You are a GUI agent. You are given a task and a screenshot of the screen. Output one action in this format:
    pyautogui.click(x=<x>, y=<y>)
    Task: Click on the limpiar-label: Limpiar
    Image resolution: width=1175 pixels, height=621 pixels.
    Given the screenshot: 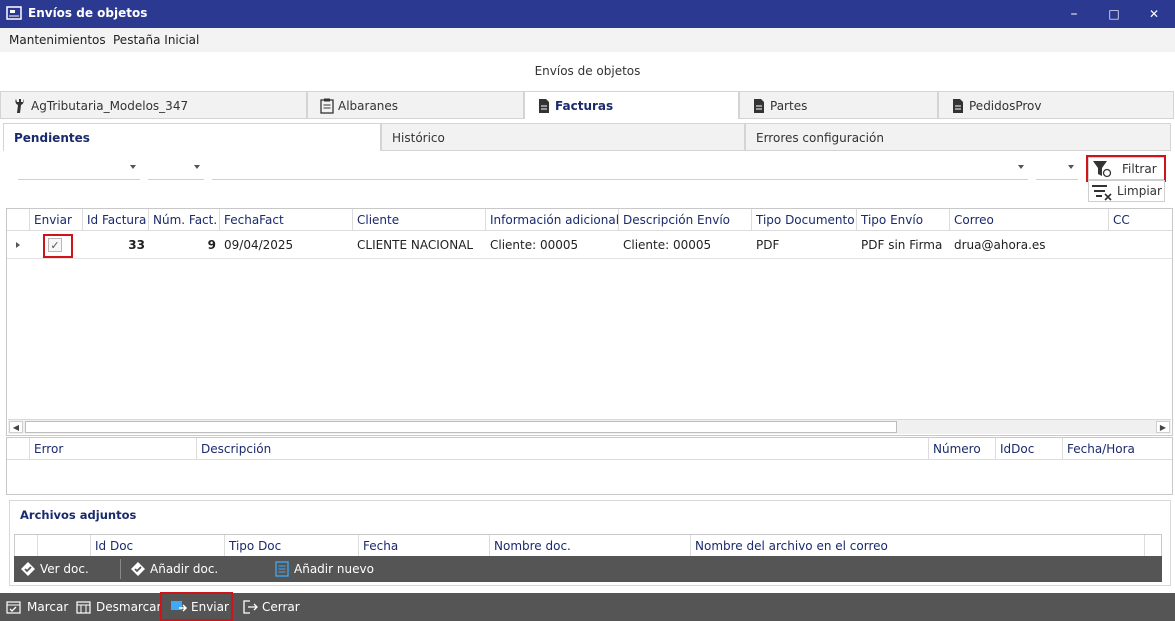 What is the action you would take?
    pyautogui.click(x=1139, y=191)
    